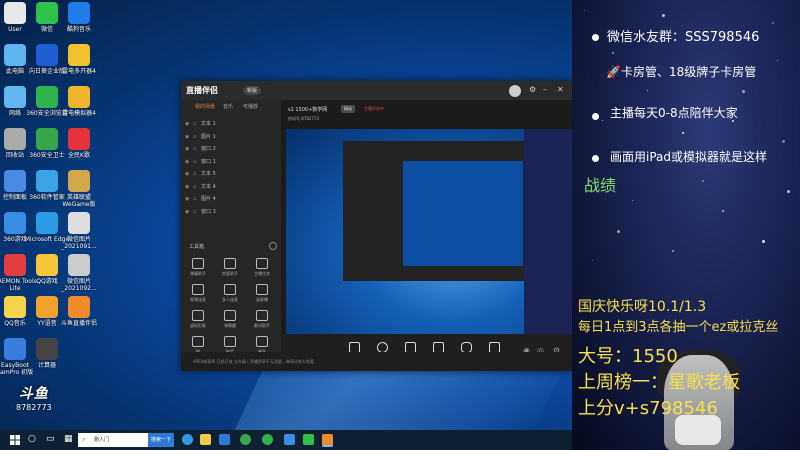  Describe the element at coordinates (245, 439) in the screenshot. I see `360-browser-taskbar-icon` at that location.